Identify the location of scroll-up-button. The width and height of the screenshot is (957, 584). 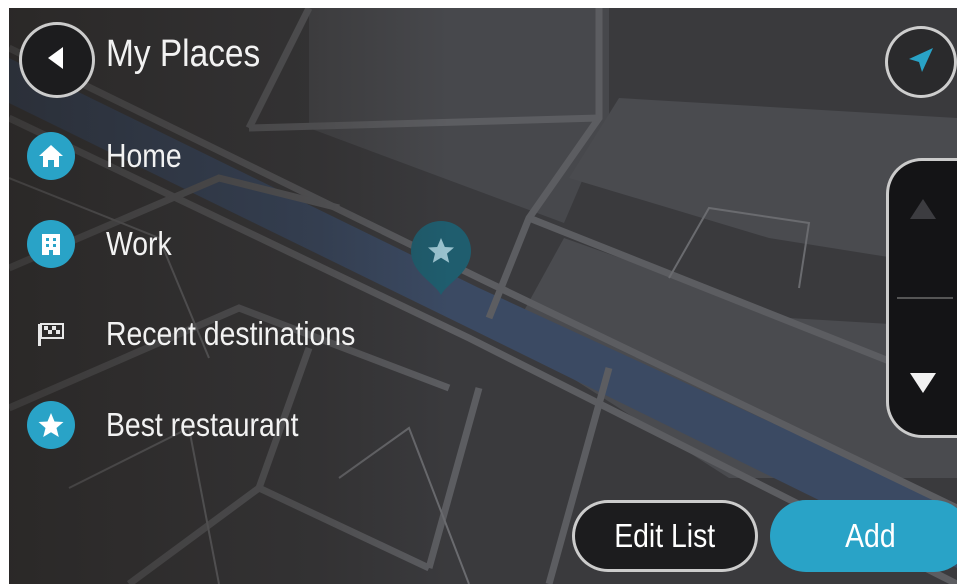
(923, 211).